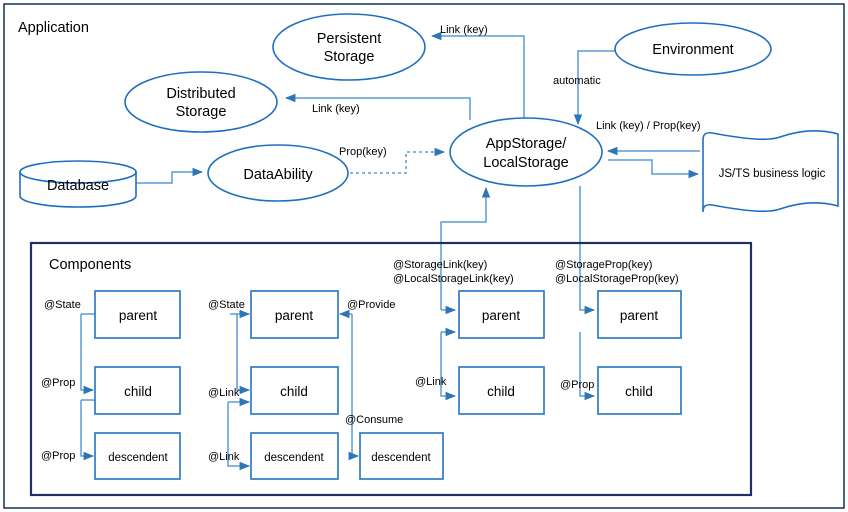  What do you see at coordinates (594, 88) in the screenshot?
I see `connector-environment-to-appstorage` at bounding box center [594, 88].